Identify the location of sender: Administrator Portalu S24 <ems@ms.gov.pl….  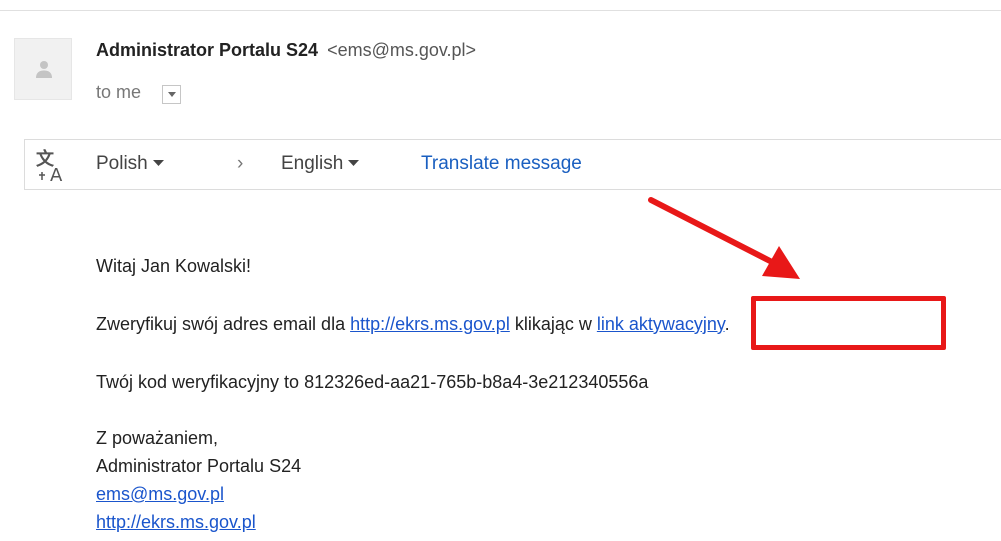
(286, 50).